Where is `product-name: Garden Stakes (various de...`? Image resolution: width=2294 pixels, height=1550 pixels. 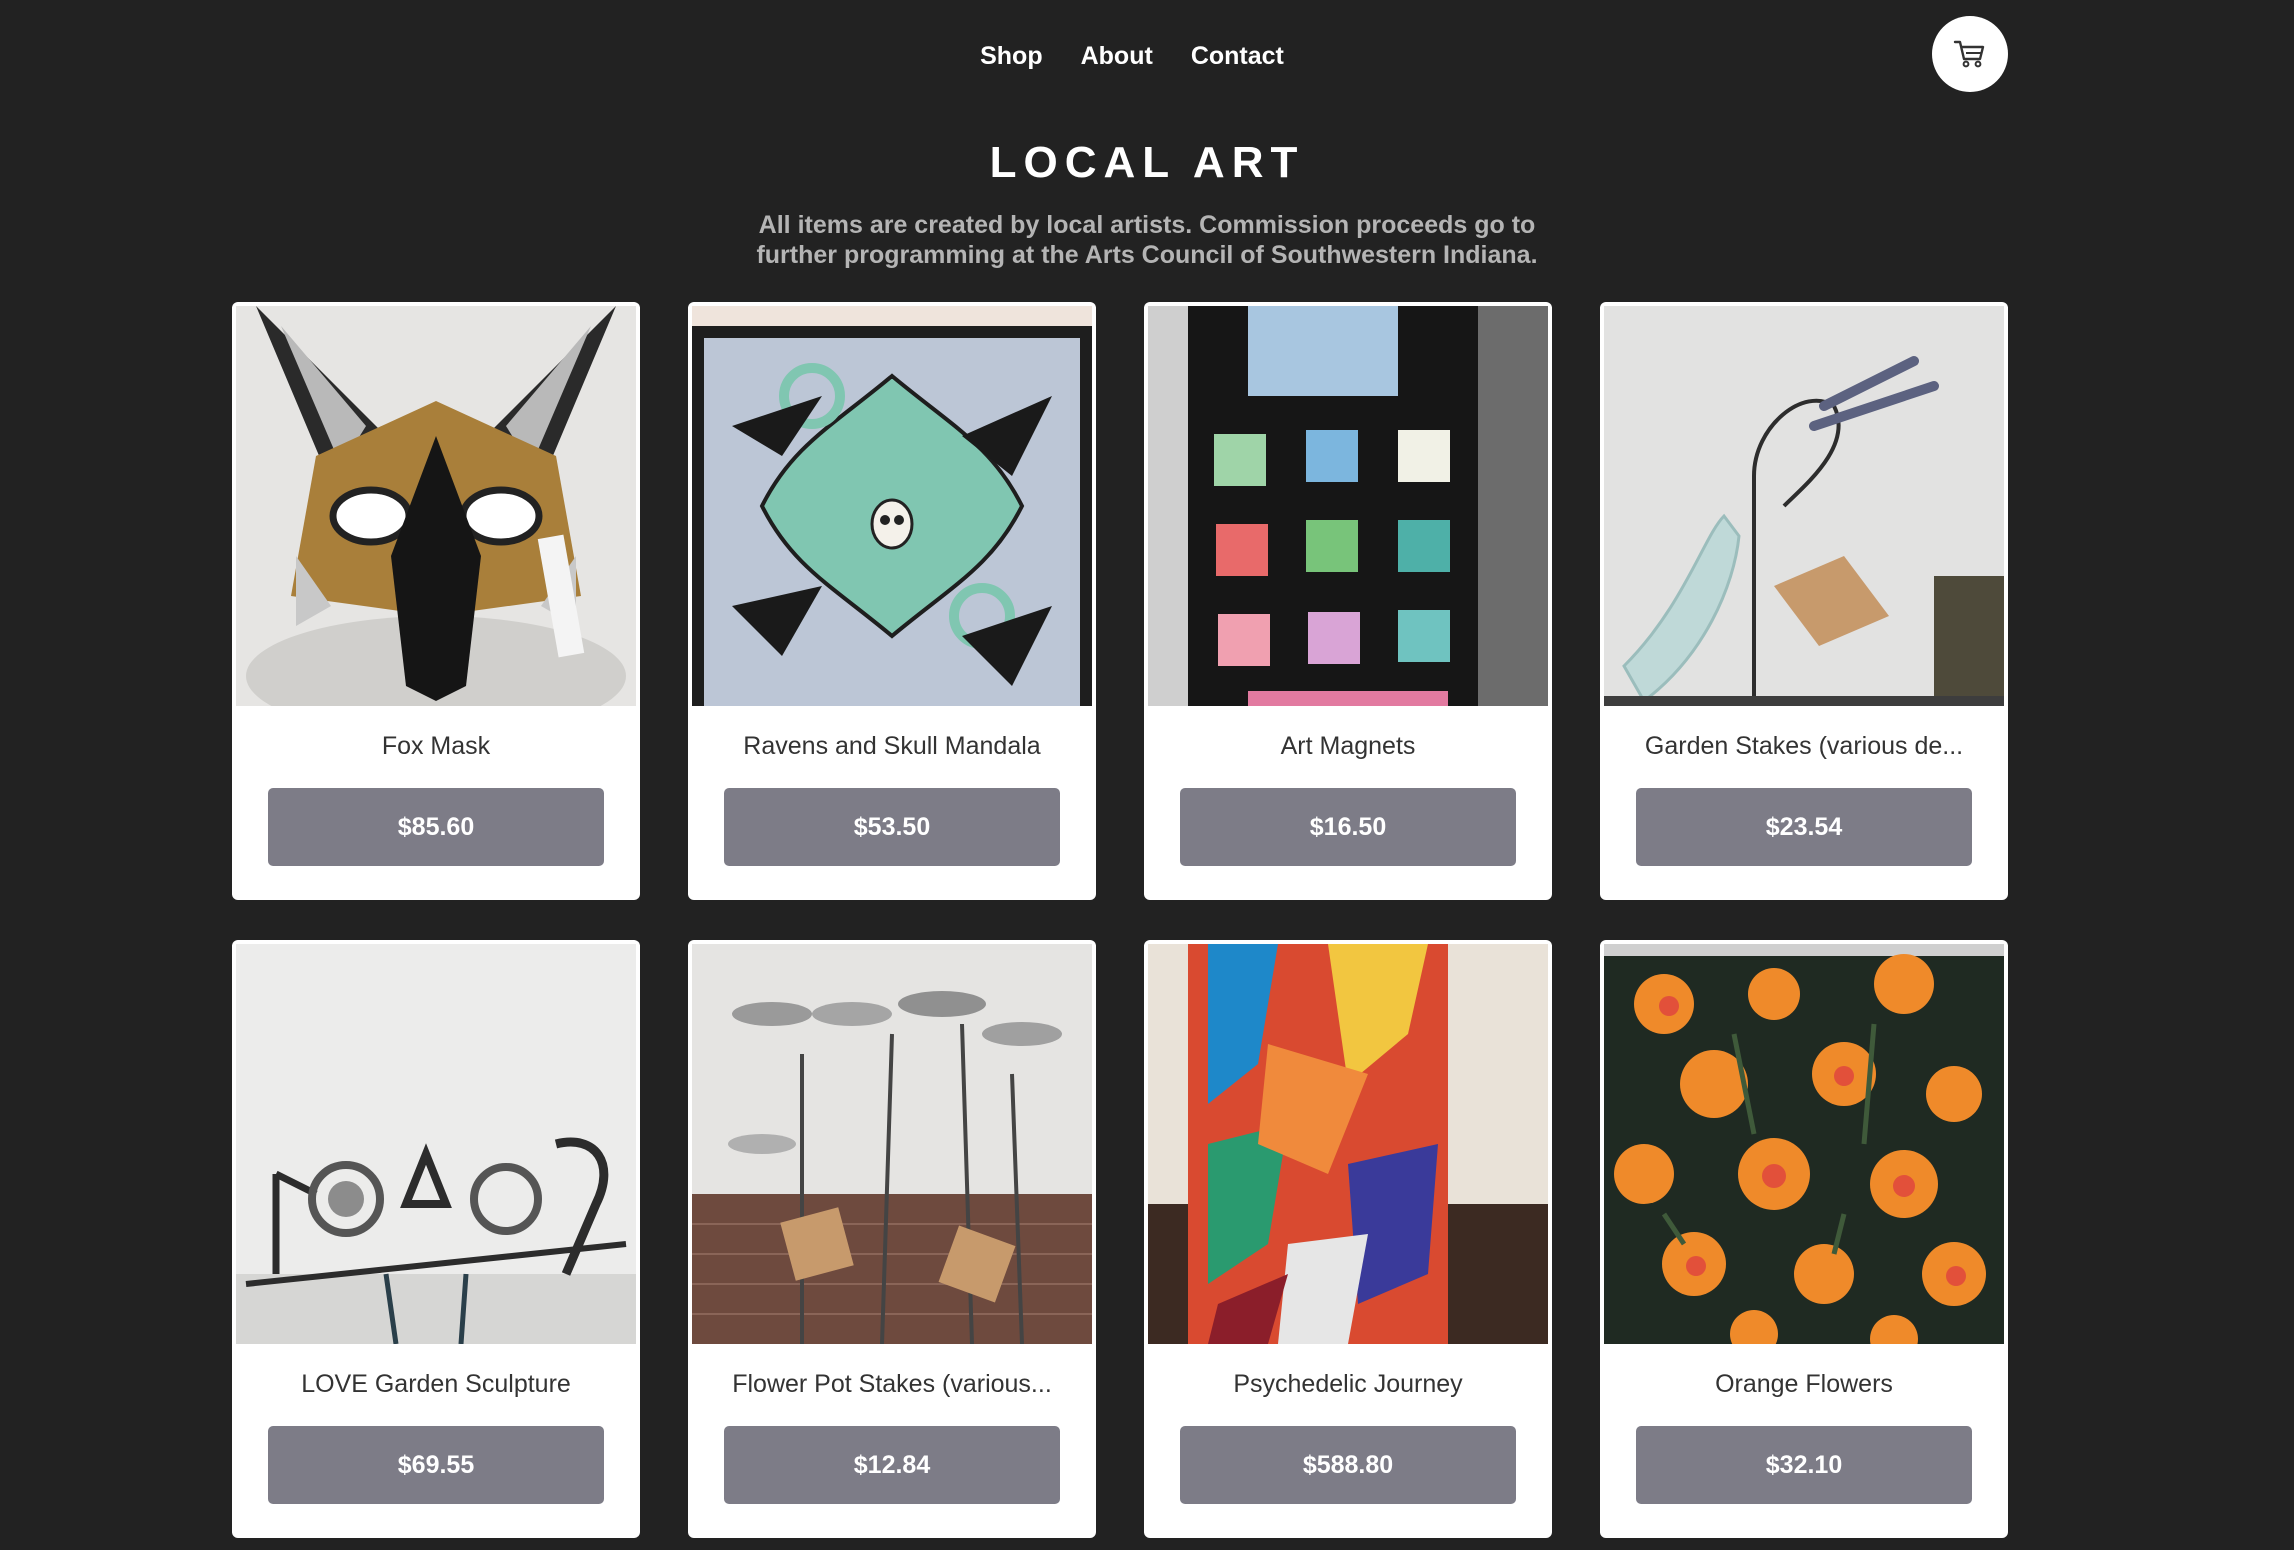 product-name: Garden Stakes (various de... is located at coordinates (1804, 746).